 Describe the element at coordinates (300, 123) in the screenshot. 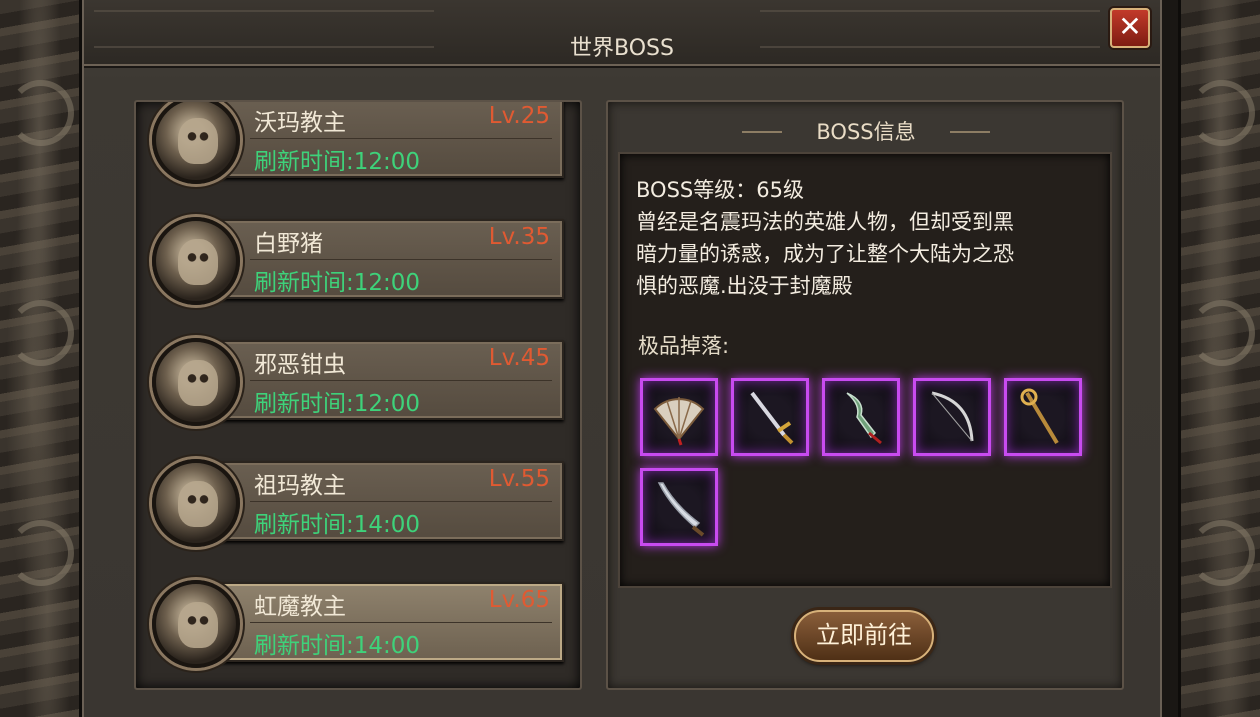

I see `boss-name: 沃玛教主` at that location.